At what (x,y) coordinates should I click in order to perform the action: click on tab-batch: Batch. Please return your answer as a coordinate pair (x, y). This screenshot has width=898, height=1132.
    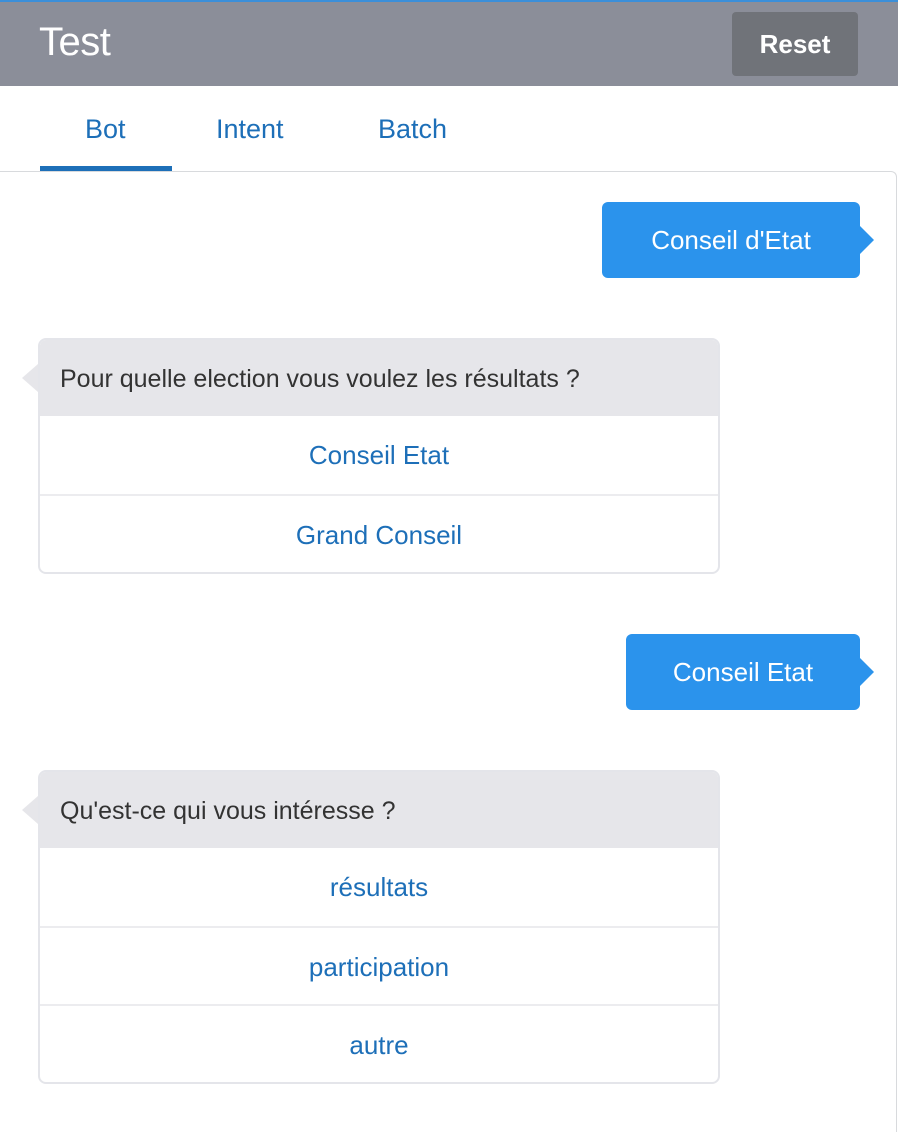
    Looking at the image, I should click on (412, 129).